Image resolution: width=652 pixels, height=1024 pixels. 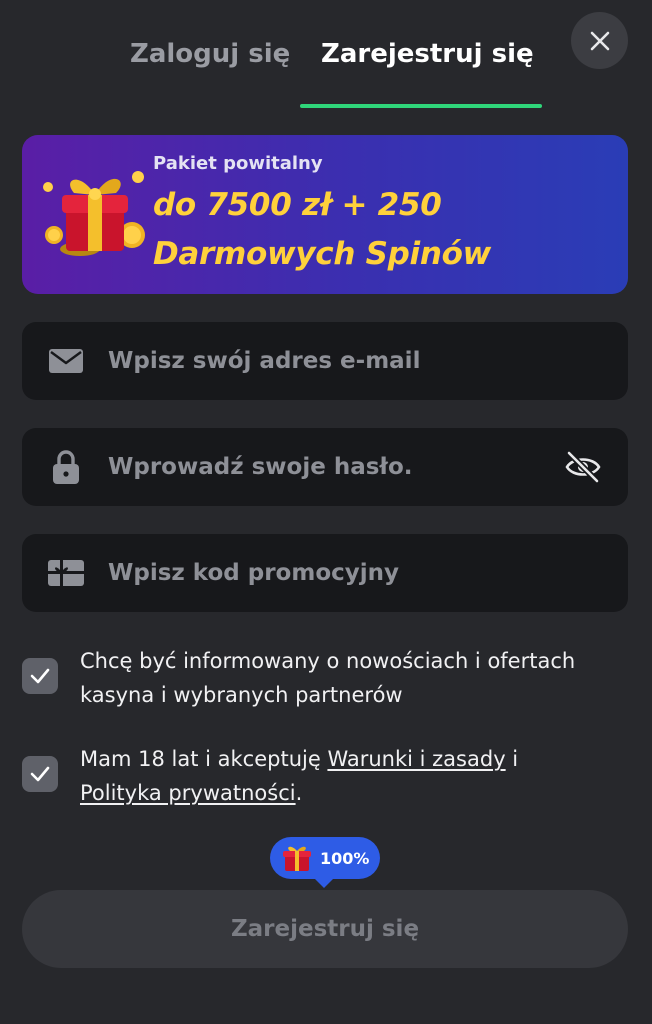 I want to click on email-field-container, so click(x=325, y=361).